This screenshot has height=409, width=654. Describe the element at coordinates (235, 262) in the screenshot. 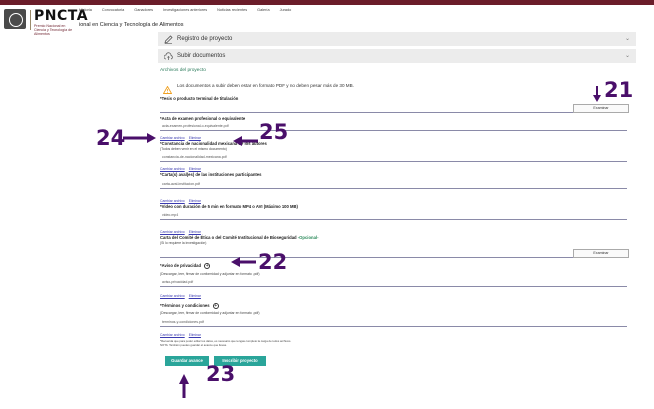

I see `arrow-22-head` at that location.